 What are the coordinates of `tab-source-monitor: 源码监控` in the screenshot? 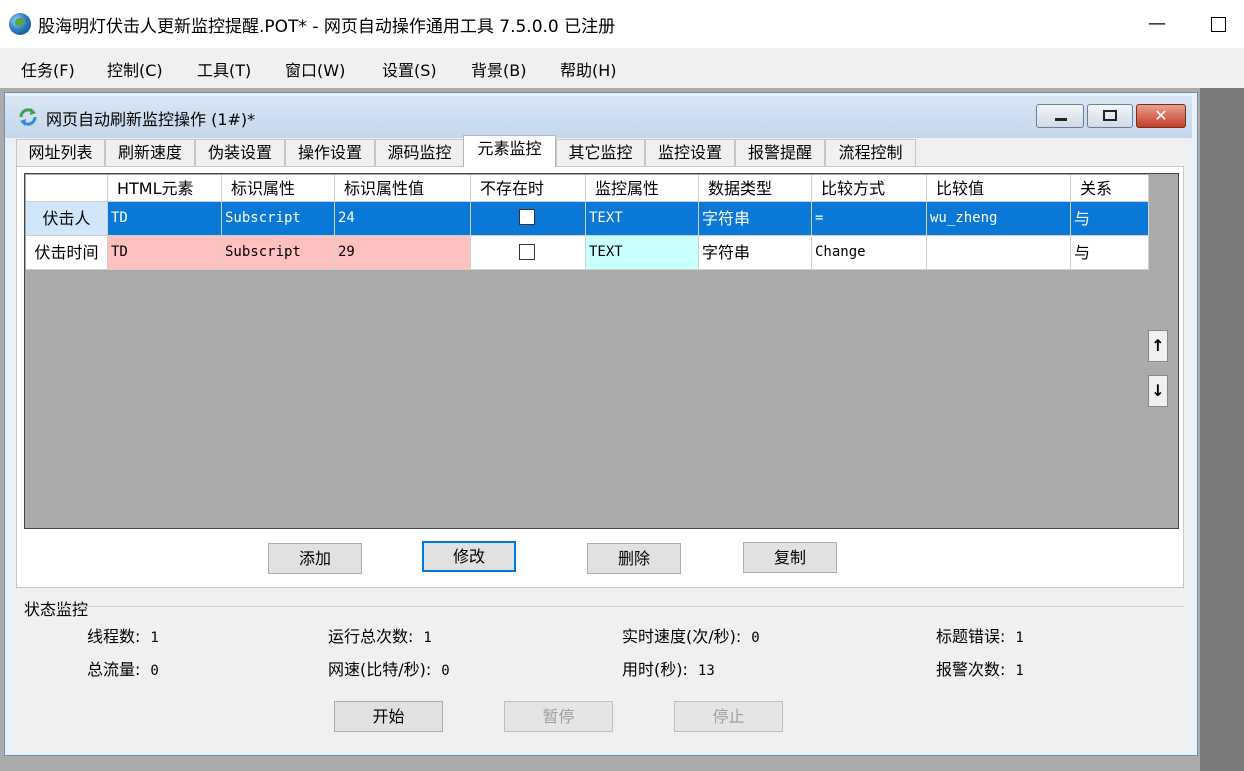 It's located at (419, 152).